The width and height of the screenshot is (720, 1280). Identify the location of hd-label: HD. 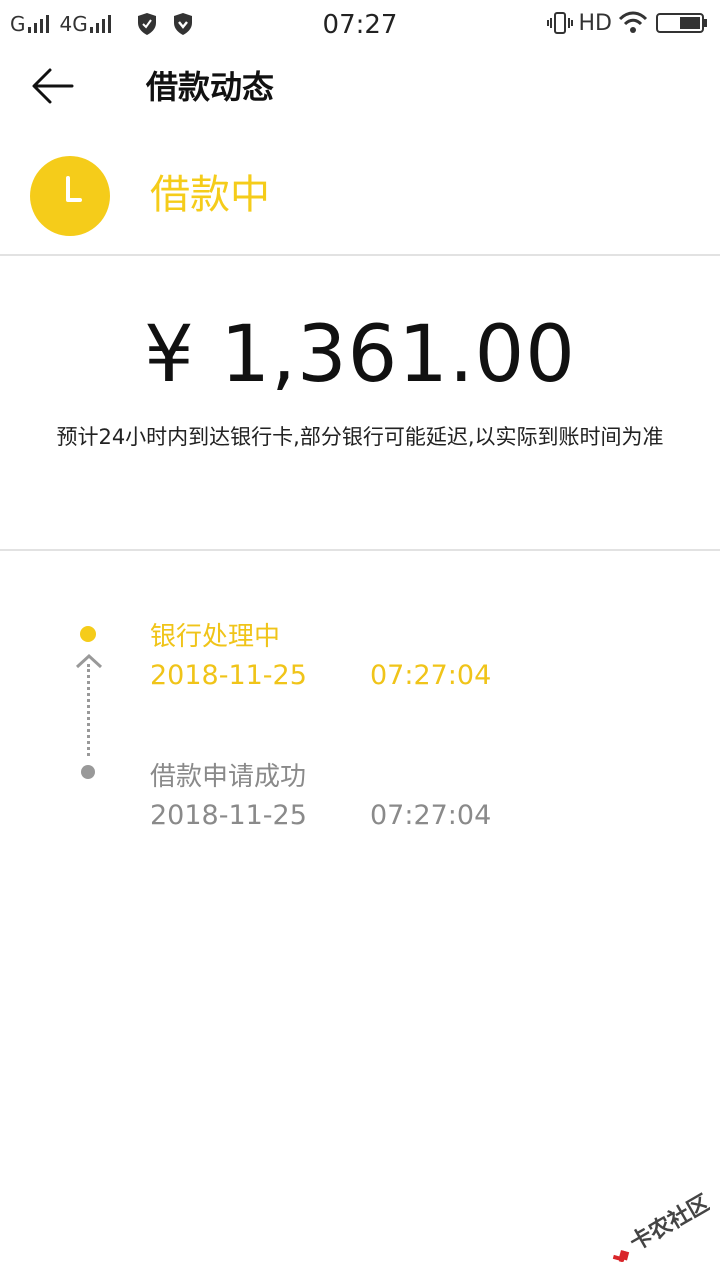
(595, 23).